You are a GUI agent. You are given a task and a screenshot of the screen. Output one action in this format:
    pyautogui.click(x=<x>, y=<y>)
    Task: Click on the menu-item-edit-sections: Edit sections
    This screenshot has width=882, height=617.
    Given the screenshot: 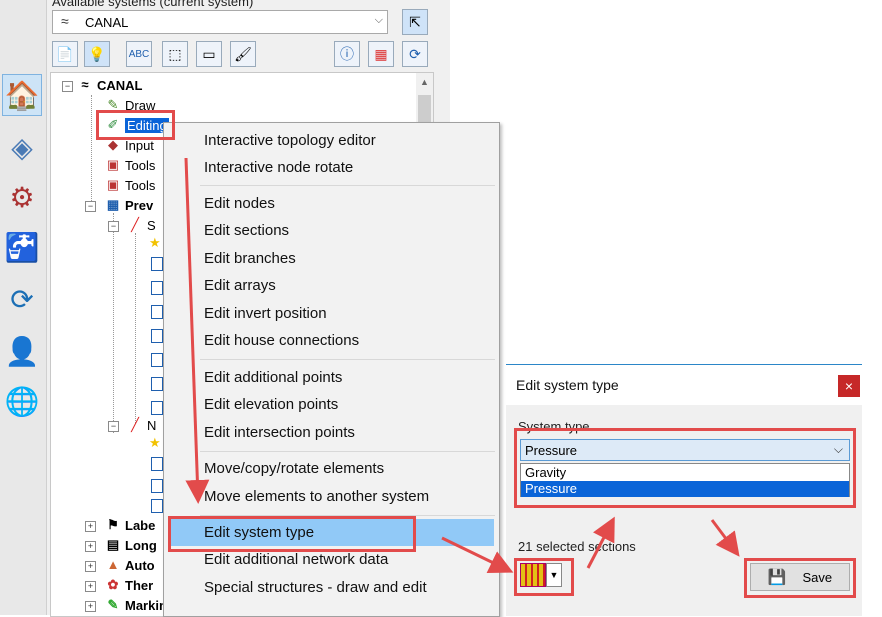 What is the action you would take?
    pyautogui.click(x=246, y=230)
    